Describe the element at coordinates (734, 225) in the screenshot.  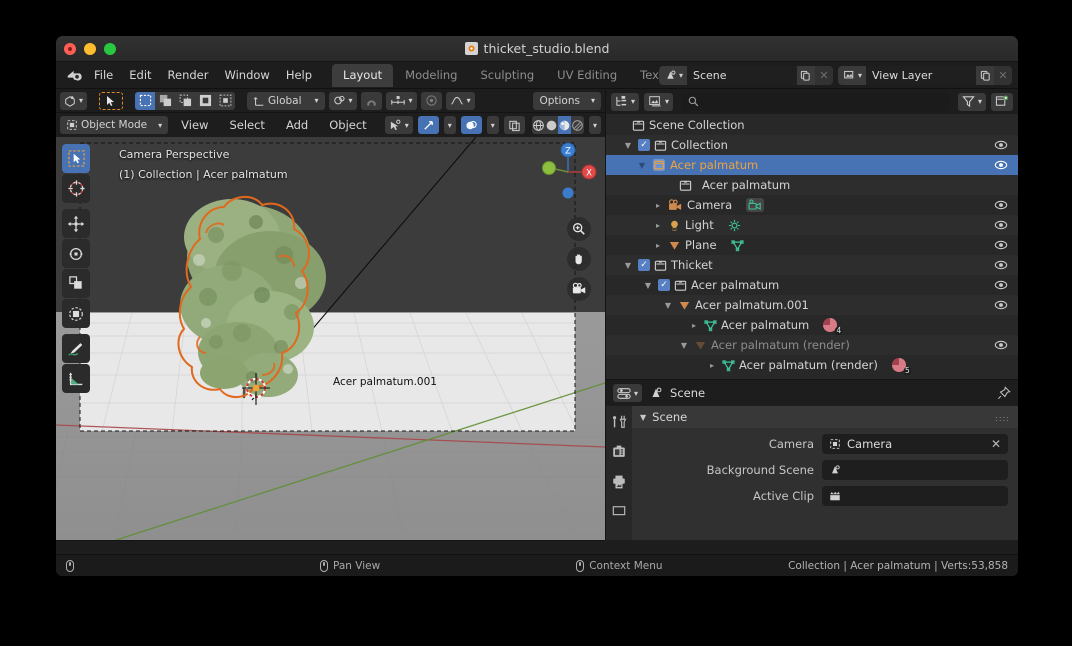
I see `light-data-icon` at that location.